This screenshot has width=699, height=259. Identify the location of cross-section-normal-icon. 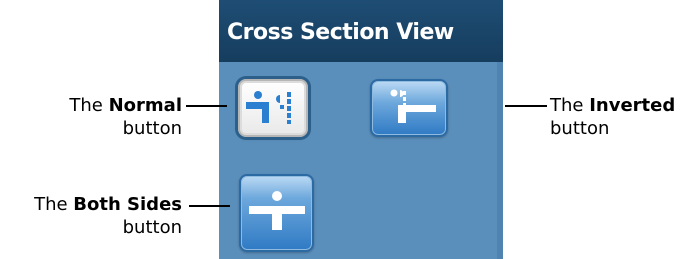
(268, 107).